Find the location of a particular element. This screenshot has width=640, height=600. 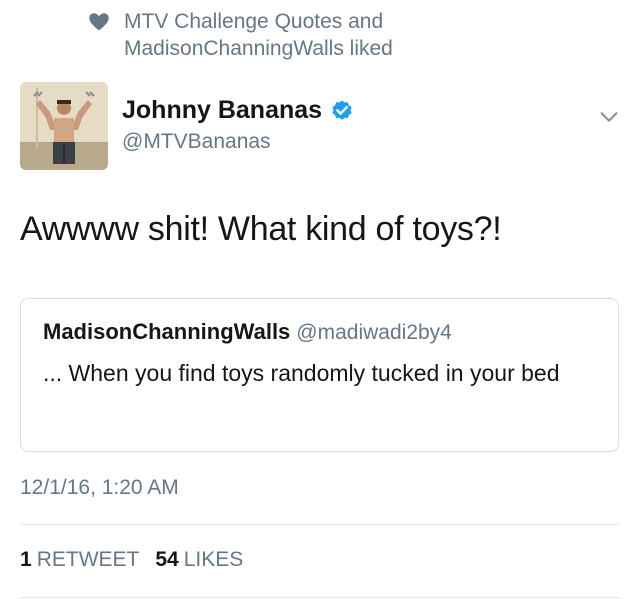

heart-icon is located at coordinates (99, 22).